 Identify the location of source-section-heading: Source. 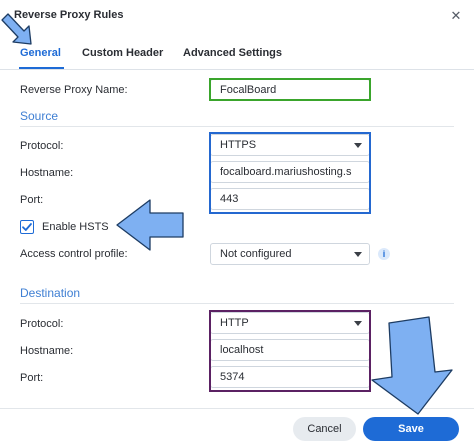
(39, 116).